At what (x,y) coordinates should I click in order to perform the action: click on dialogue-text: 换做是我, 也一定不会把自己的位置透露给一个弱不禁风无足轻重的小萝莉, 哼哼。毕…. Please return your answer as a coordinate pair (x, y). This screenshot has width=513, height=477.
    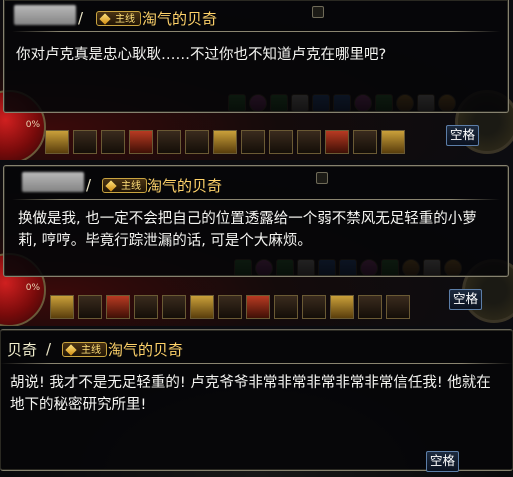
    Looking at the image, I should click on (247, 230).